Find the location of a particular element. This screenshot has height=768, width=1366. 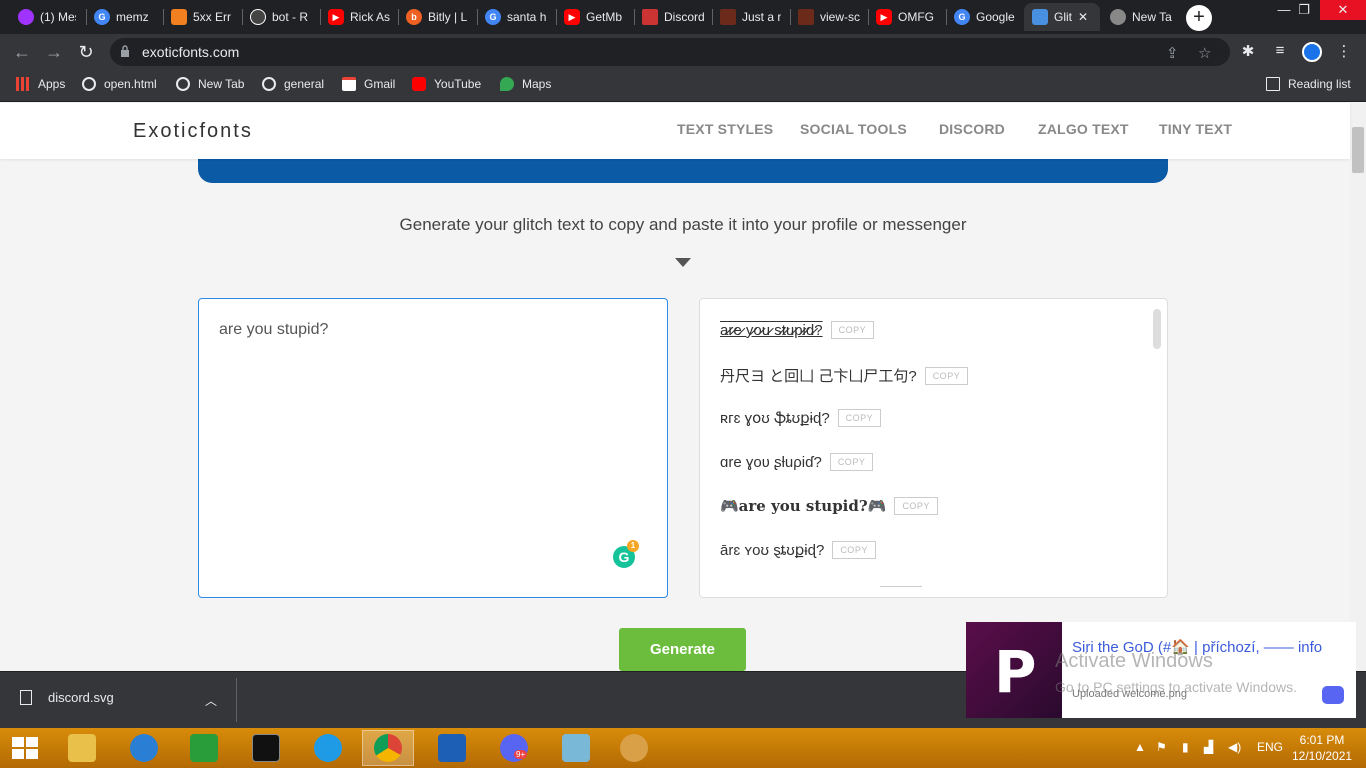

text-input: are you stupid? G1 is located at coordinates (433, 448).